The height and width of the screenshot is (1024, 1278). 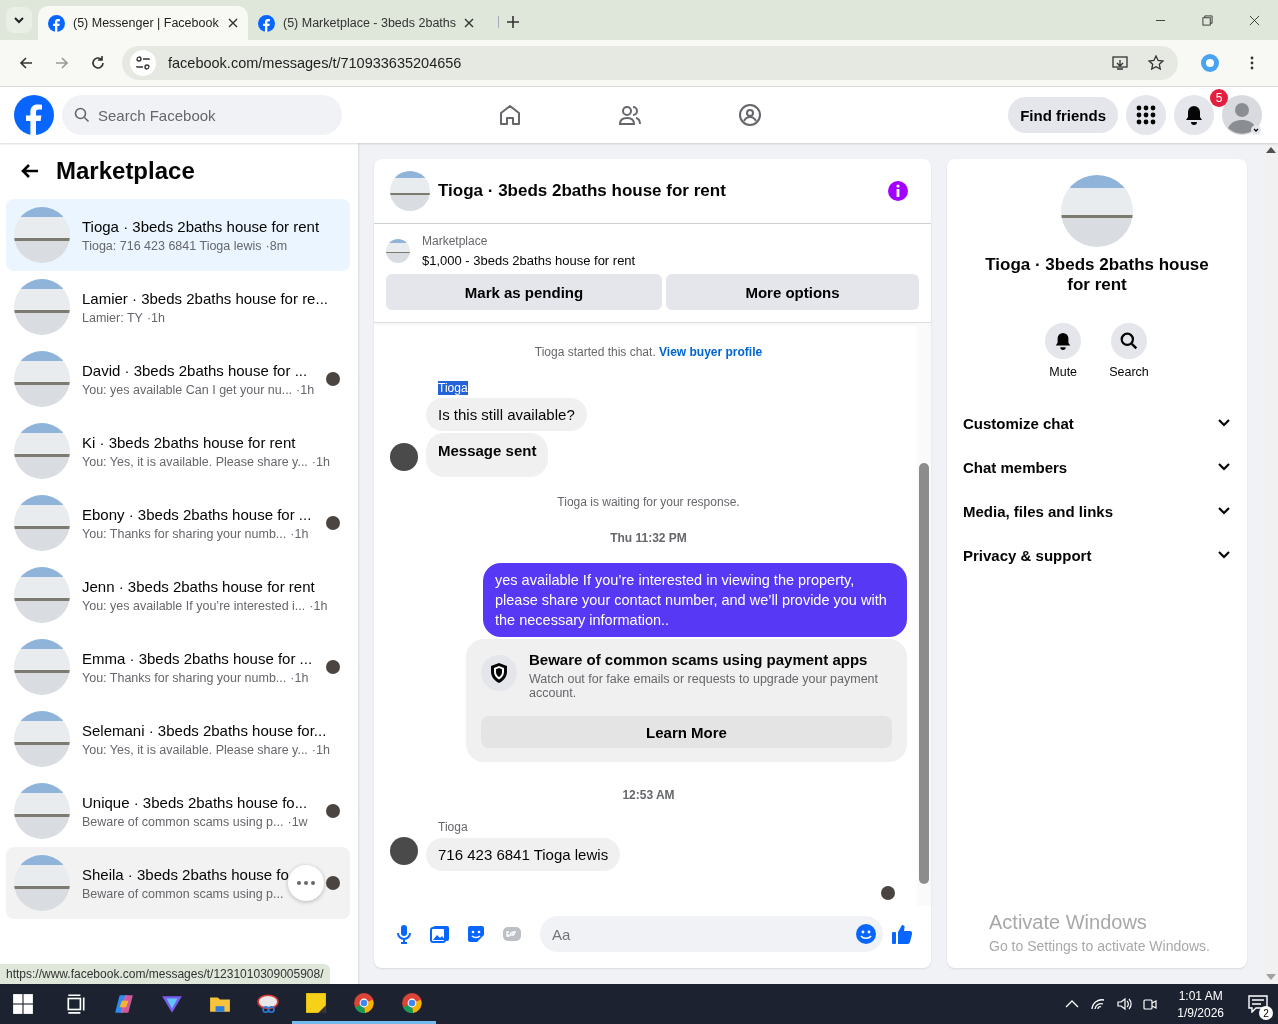 I want to click on conversation-title: Jenn · 3beds 2baths house for rent, so click(x=199, y=586).